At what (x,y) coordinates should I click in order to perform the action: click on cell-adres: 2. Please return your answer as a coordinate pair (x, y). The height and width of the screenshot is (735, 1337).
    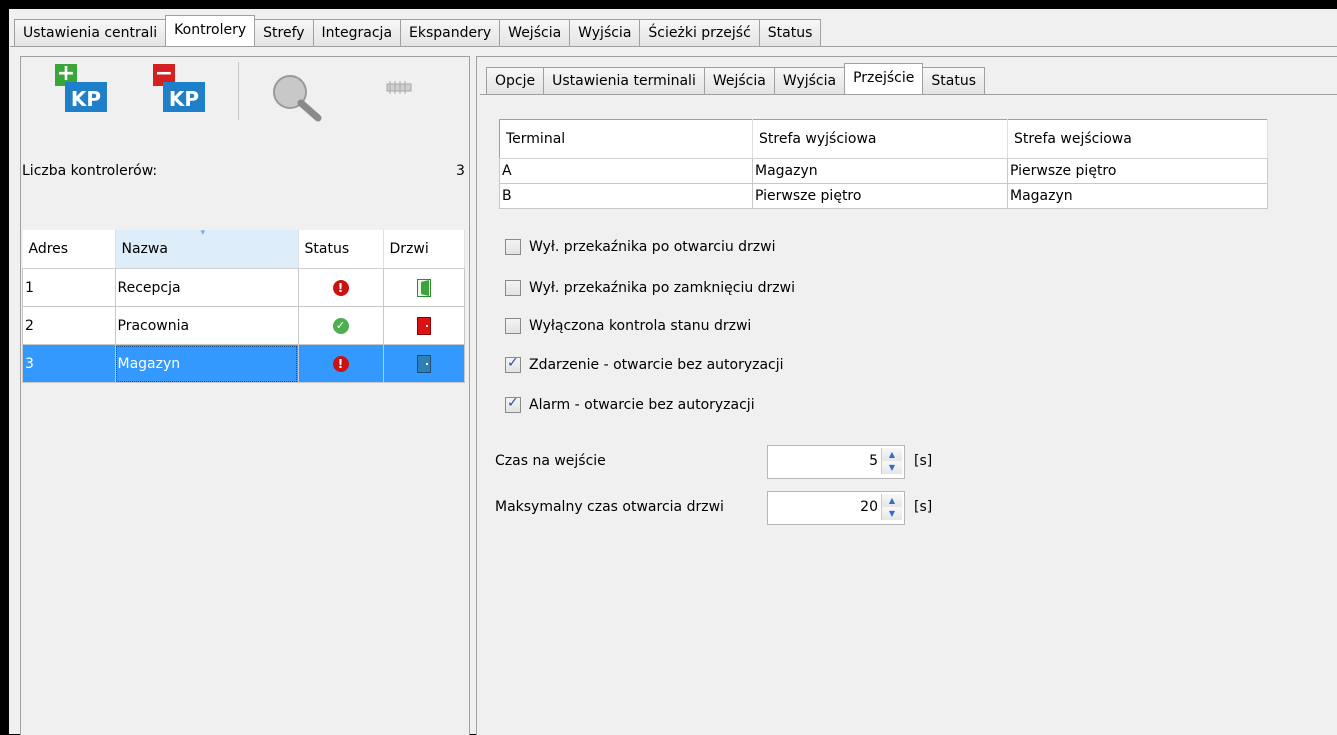
    Looking at the image, I should click on (69, 325).